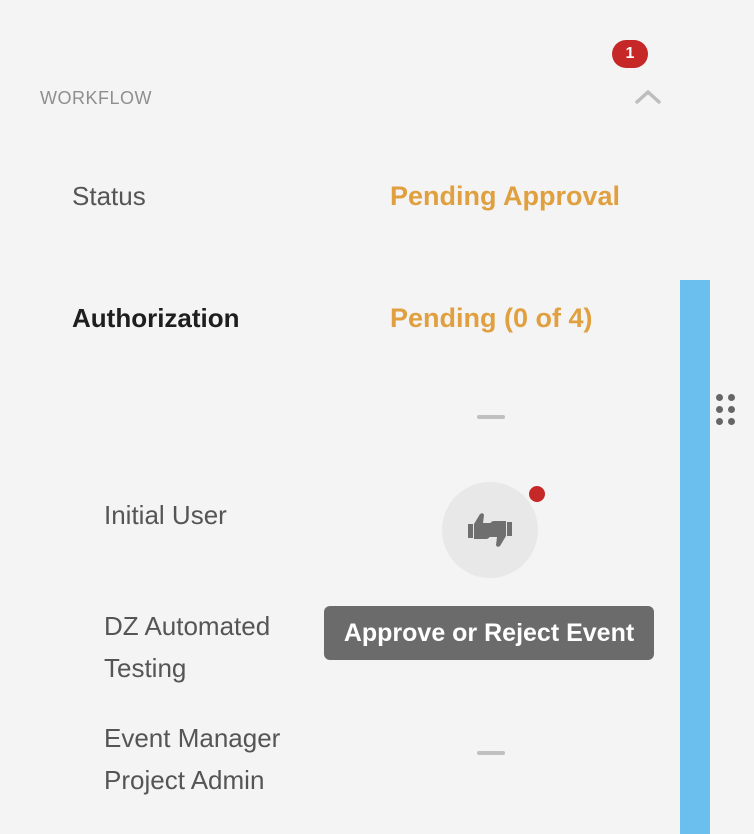  I want to click on approver-name-text: DZ Automated Testing, so click(187, 647).